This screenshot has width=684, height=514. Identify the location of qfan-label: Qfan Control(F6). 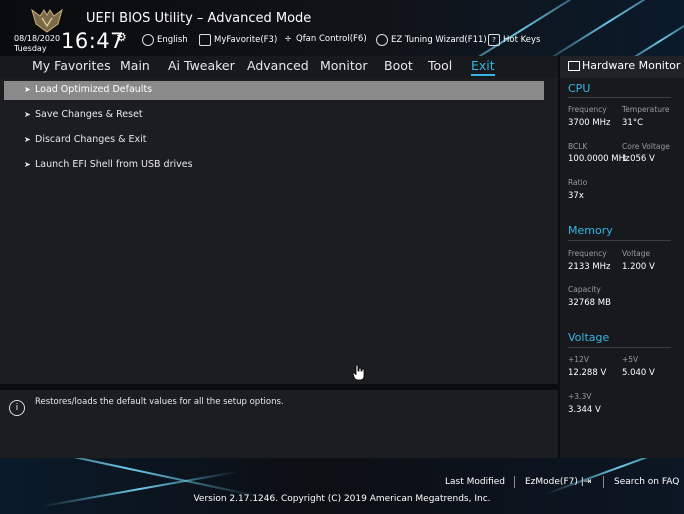
(331, 39).